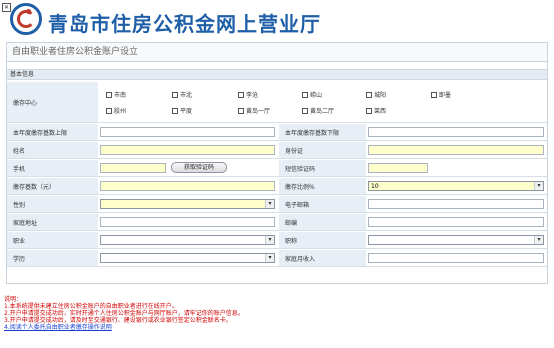 The width and height of the screenshot is (554, 348). What do you see at coordinates (52, 186) in the screenshot?
I see `base-label: 缴存基数（元）` at bounding box center [52, 186].